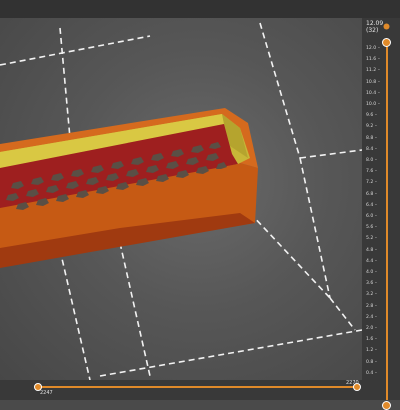 This screenshot has height=410, width=400. Describe the element at coordinates (372, 205) in the screenshot. I see `layer-tick-label: 6.4 –` at that location.